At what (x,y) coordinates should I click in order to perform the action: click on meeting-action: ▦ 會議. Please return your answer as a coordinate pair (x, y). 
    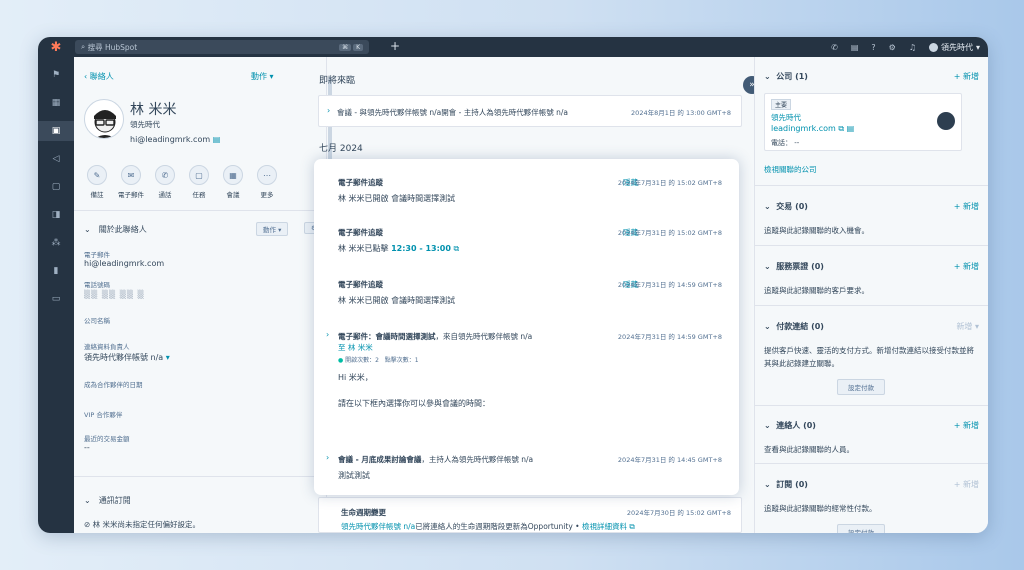
    Looking at the image, I should click on (233, 182).